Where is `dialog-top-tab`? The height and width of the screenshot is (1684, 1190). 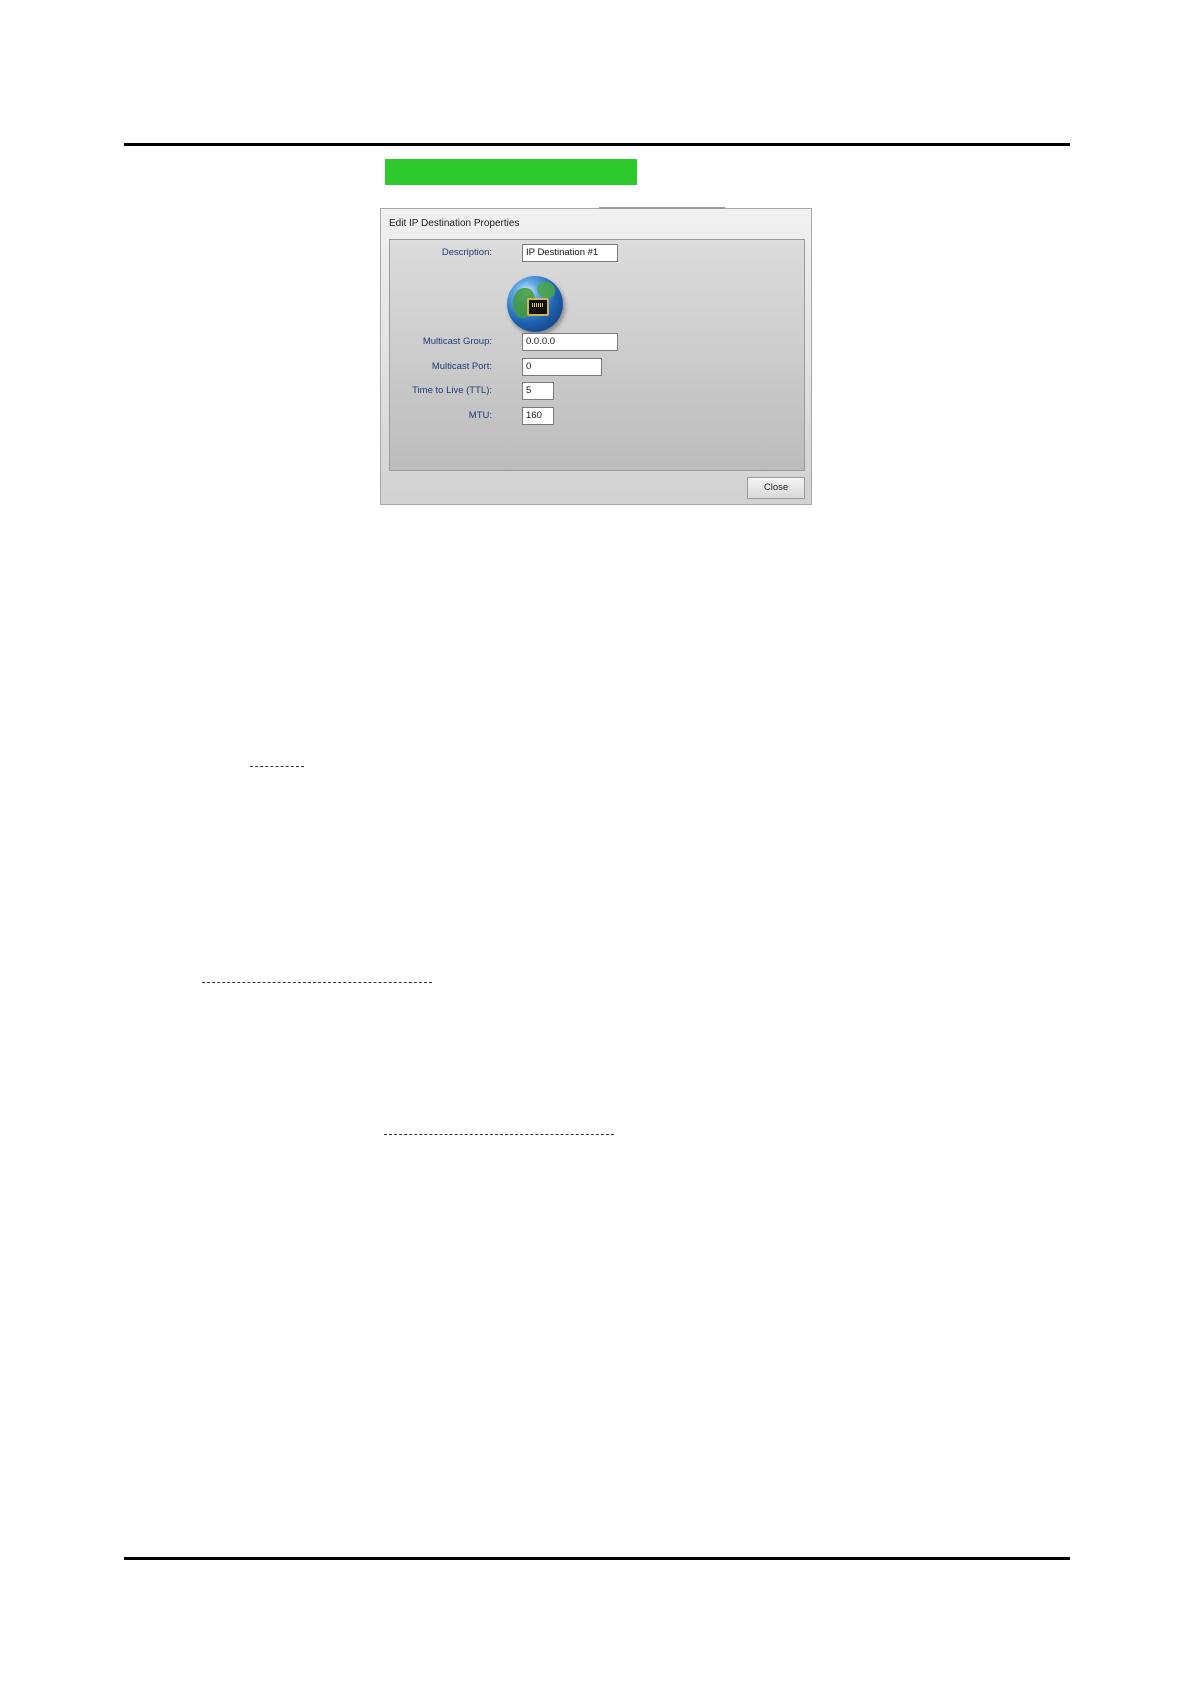
dialog-top-tab is located at coordinates (662, 208).